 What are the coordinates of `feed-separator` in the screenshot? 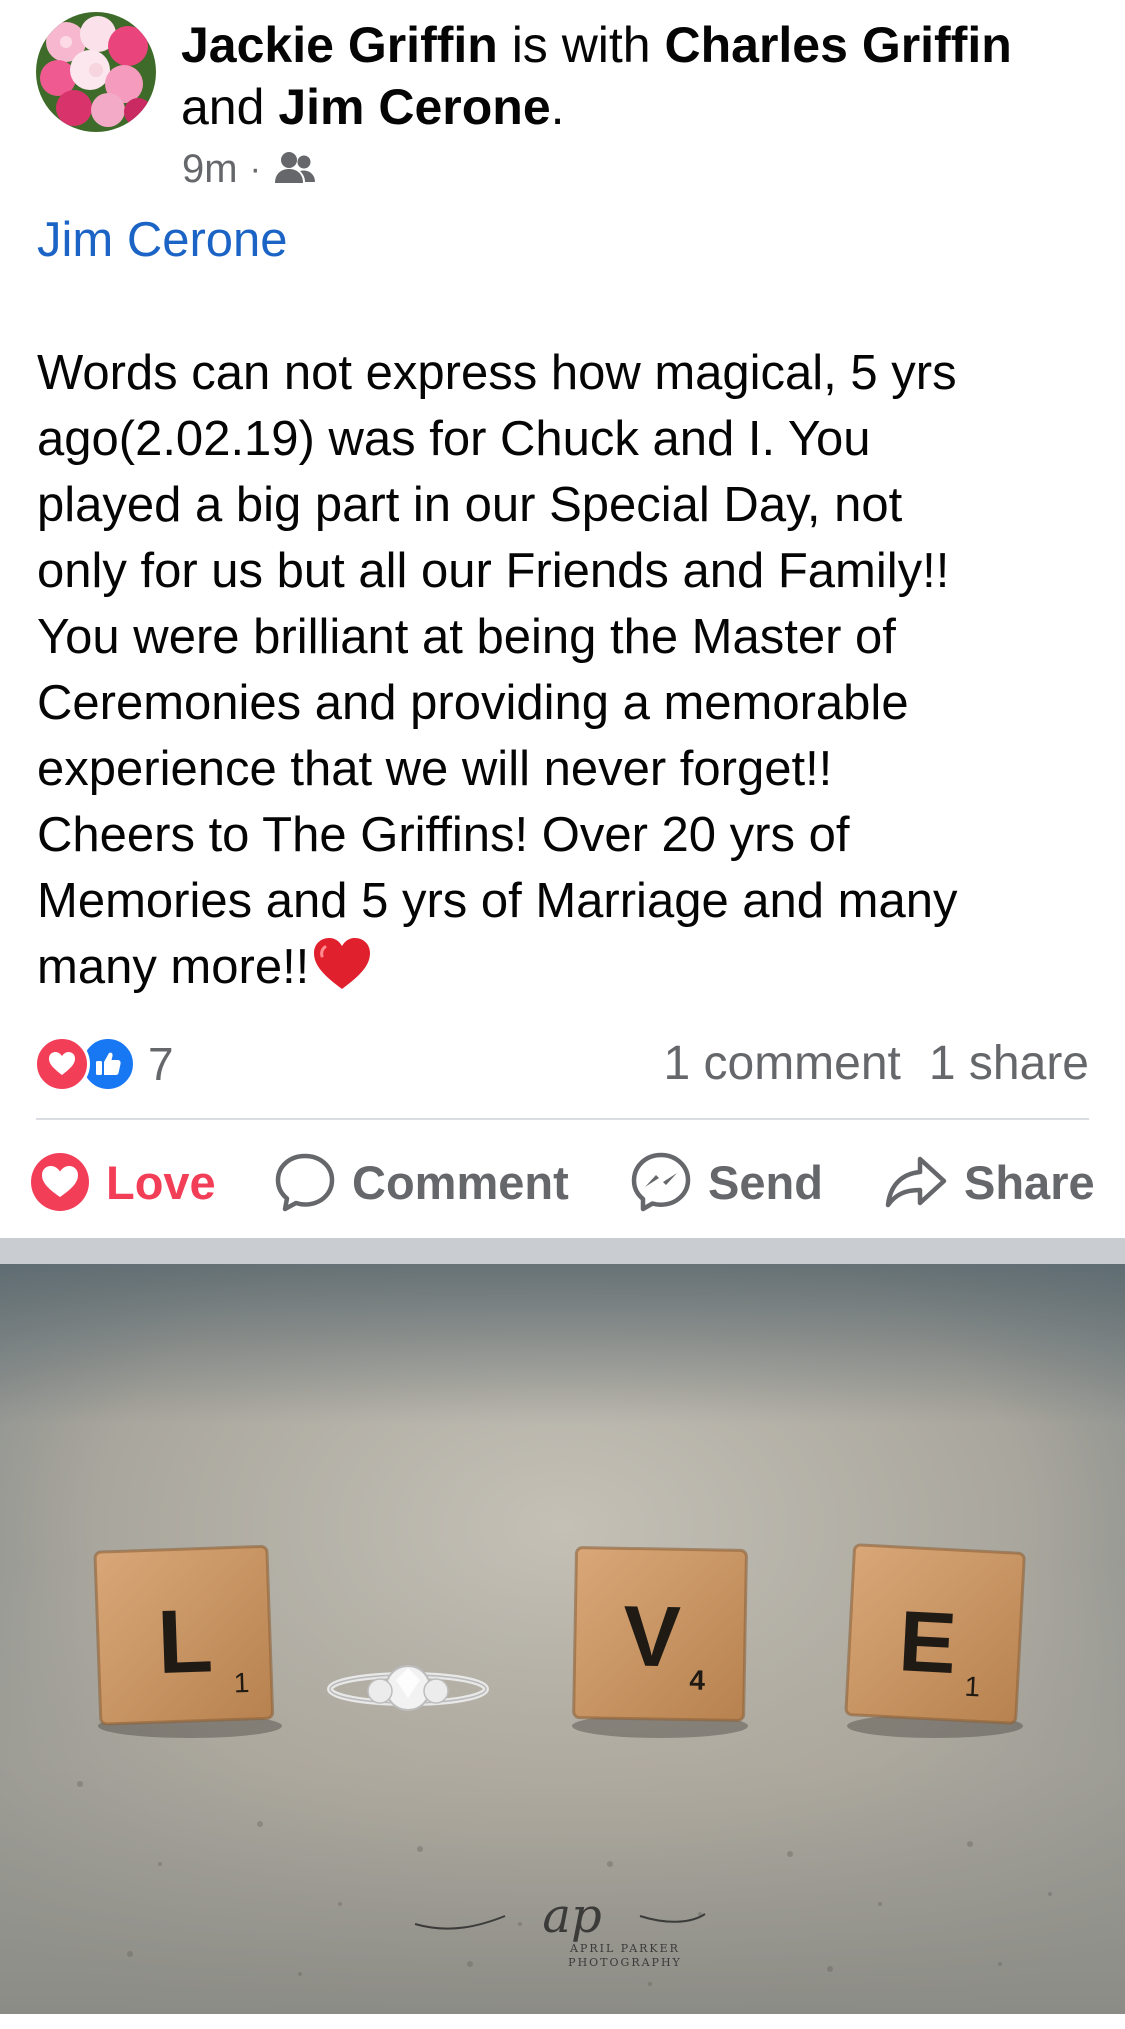 It's located at (562, 1251).